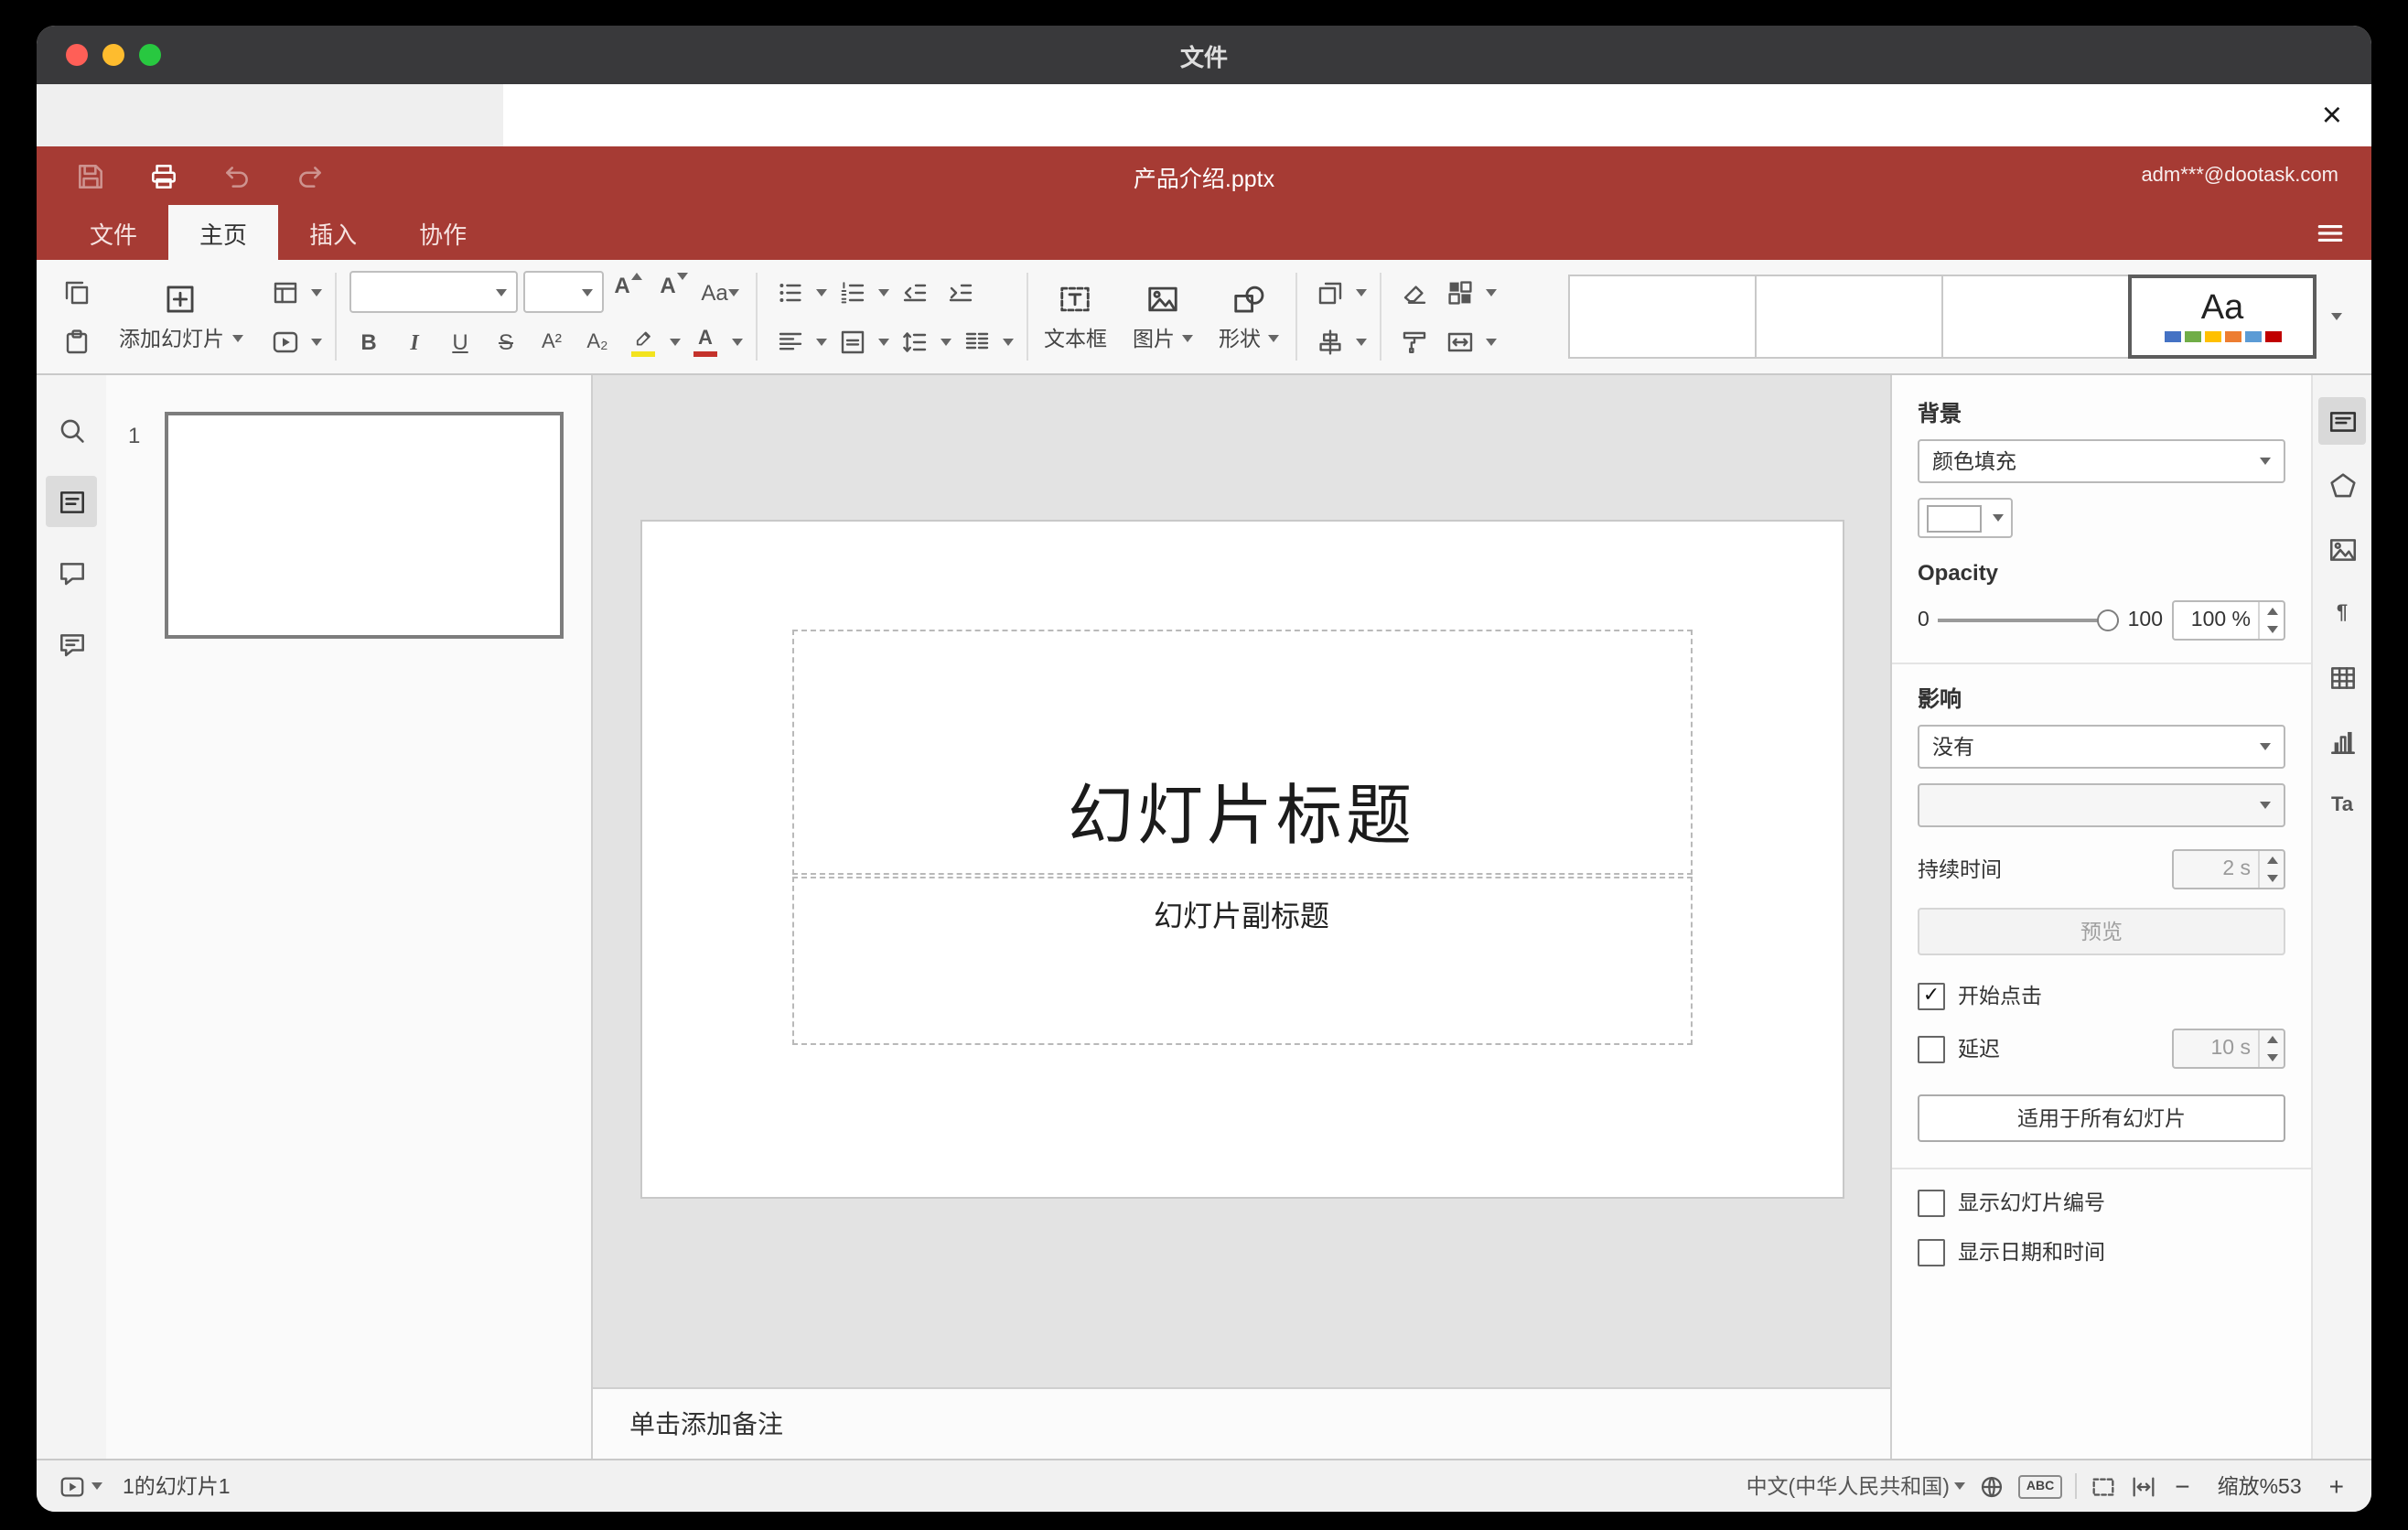 The height and width of the screenshot is (1530, 2408). Describe the element at coordinates (720, 292) in the screenshot. I see `change-case-button: Aa` at that location.